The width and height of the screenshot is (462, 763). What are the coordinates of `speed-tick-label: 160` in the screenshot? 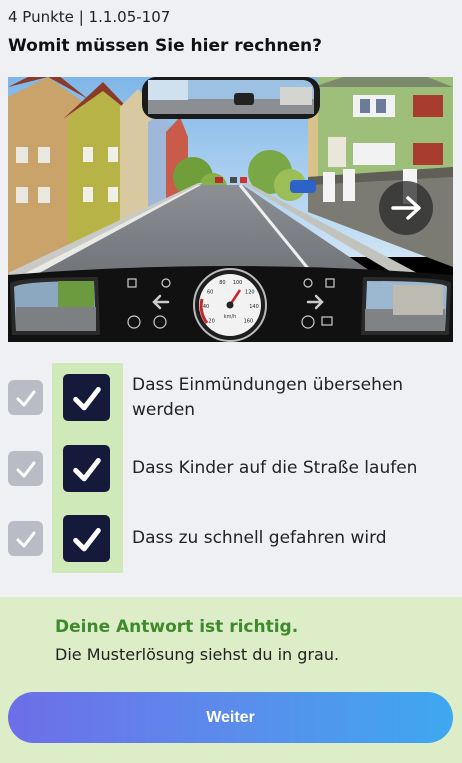 It's located at (249, 321).